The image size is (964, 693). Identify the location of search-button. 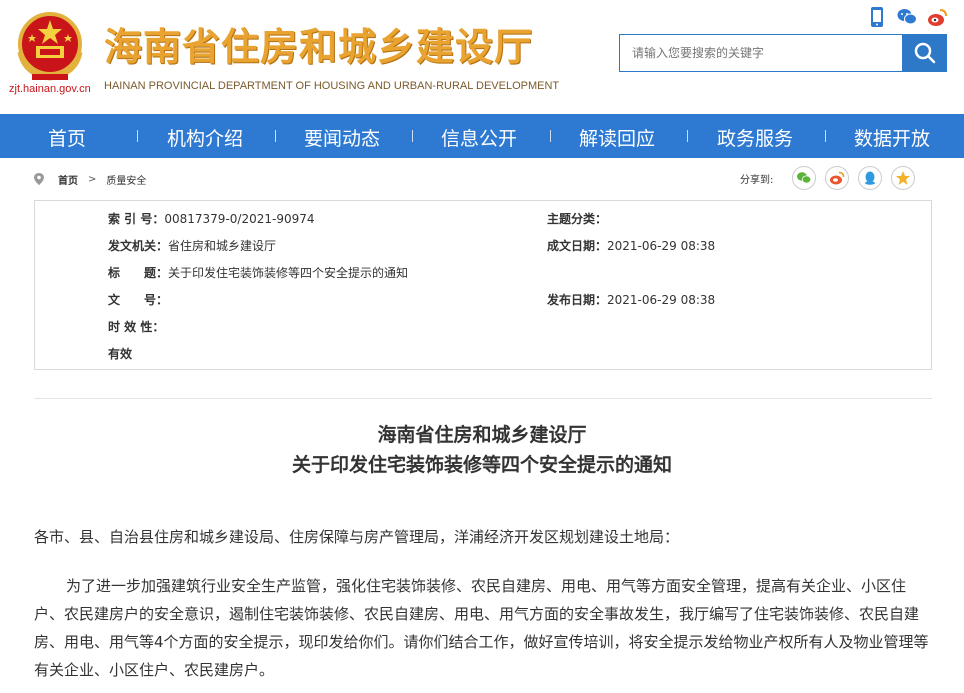
(924, 53).